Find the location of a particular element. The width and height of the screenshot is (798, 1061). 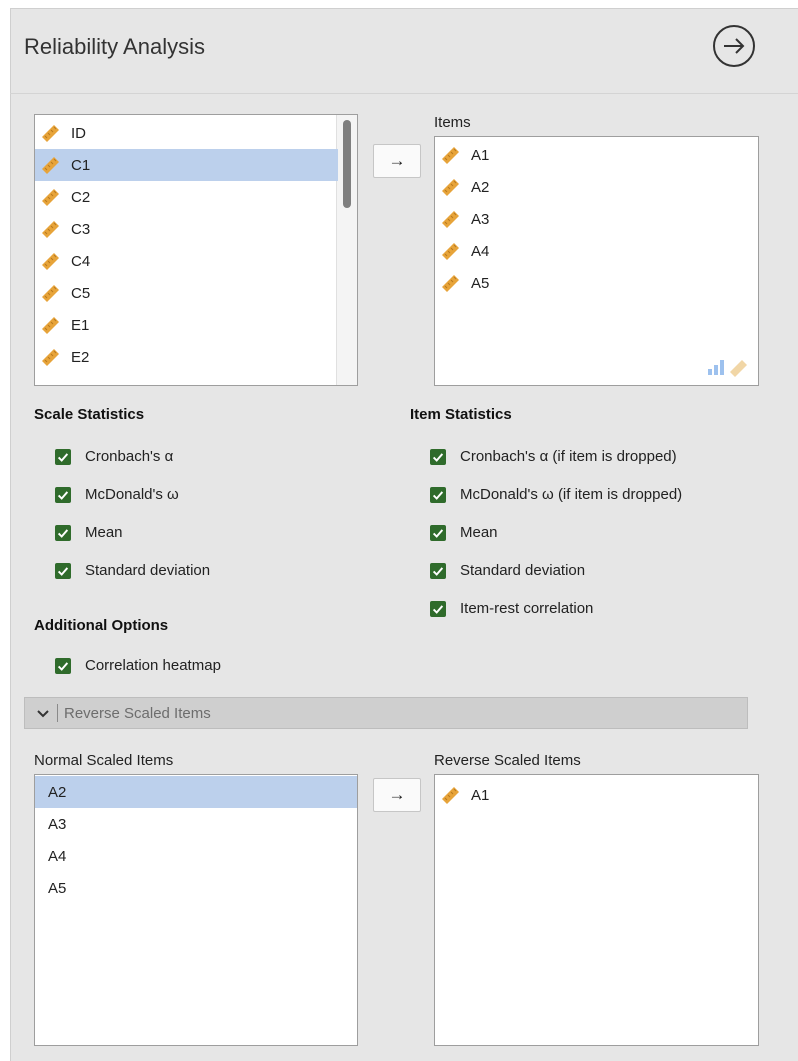

list-item: C3 is located at coordinates (186, 229).